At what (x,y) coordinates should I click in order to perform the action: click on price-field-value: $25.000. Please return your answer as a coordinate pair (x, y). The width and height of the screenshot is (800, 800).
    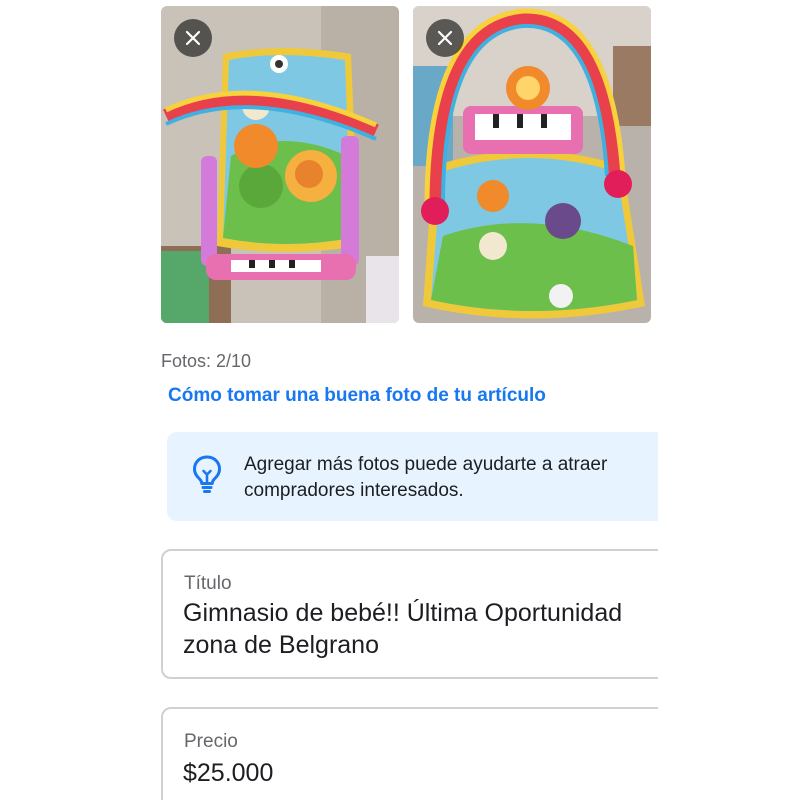
    Looking at the image, I should click on (453, 773).